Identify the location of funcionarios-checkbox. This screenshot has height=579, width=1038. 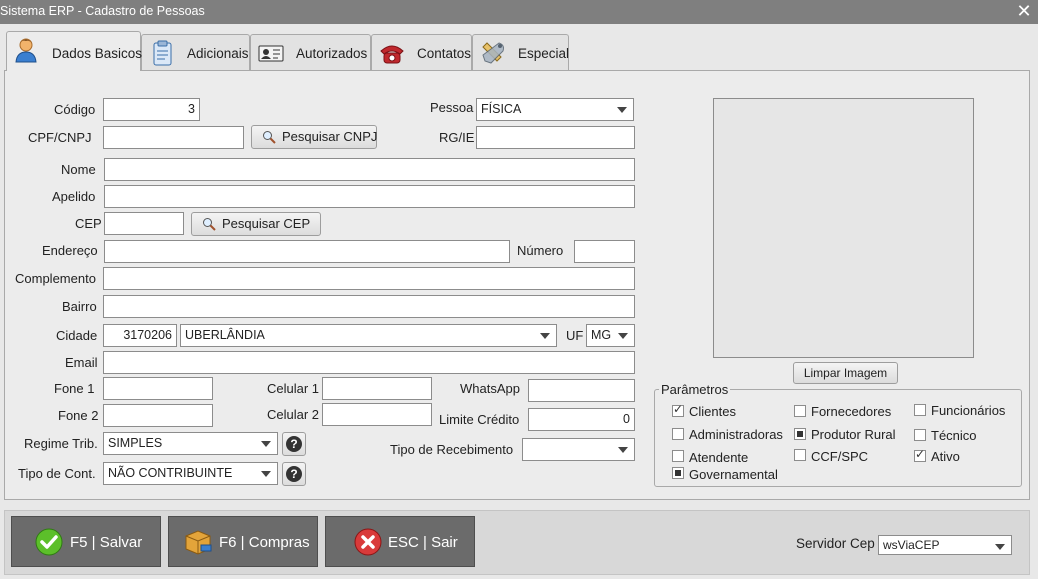
(920, 410).